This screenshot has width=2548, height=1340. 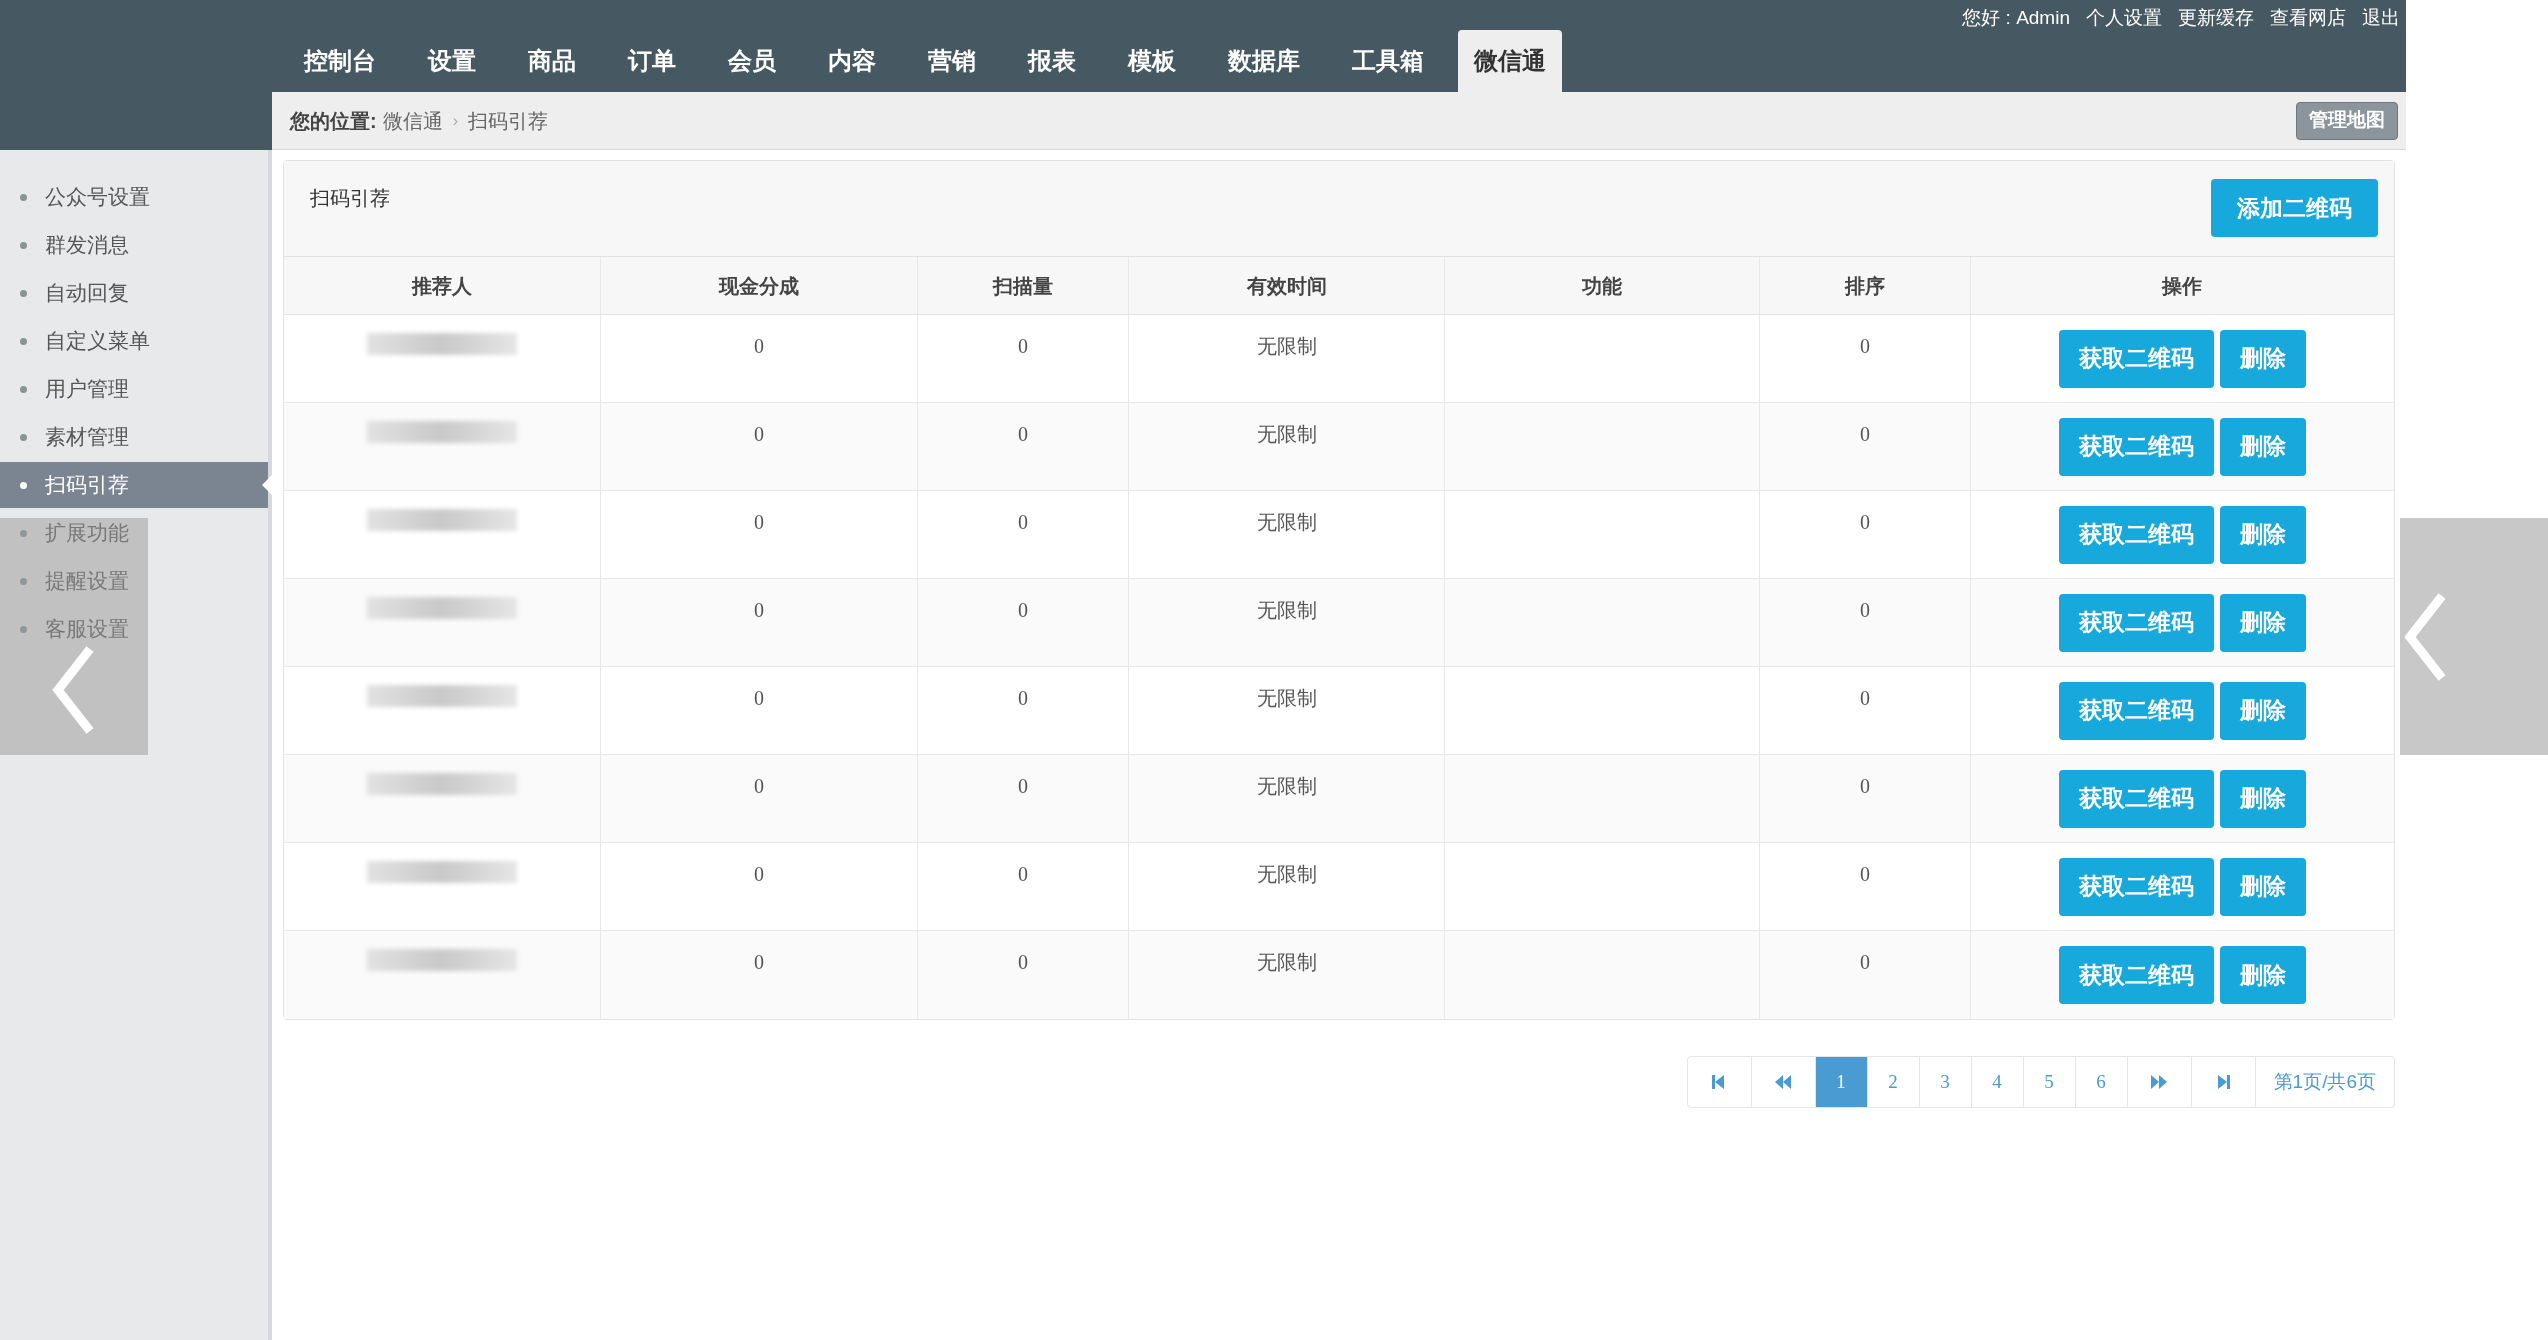 What do you see at coordinates (452, 61) in the screenshot?
I see `nav-tab: 设置` at bounding box center [452, 61].